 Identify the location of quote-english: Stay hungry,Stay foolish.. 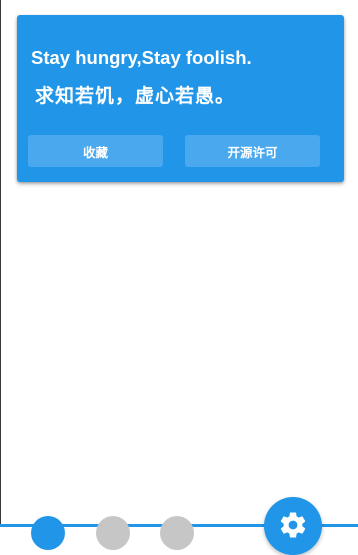
(141, 57).